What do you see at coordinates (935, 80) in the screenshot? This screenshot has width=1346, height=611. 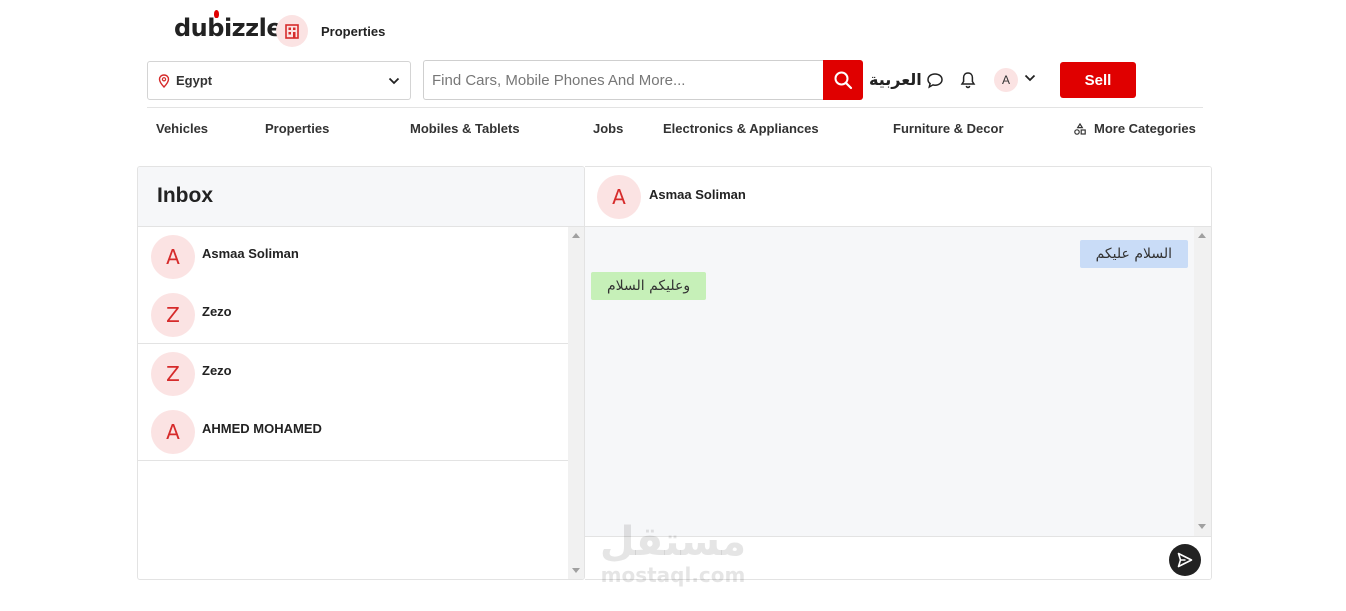 I see `chat-bubble-icon` at bounding box center [935, 80].